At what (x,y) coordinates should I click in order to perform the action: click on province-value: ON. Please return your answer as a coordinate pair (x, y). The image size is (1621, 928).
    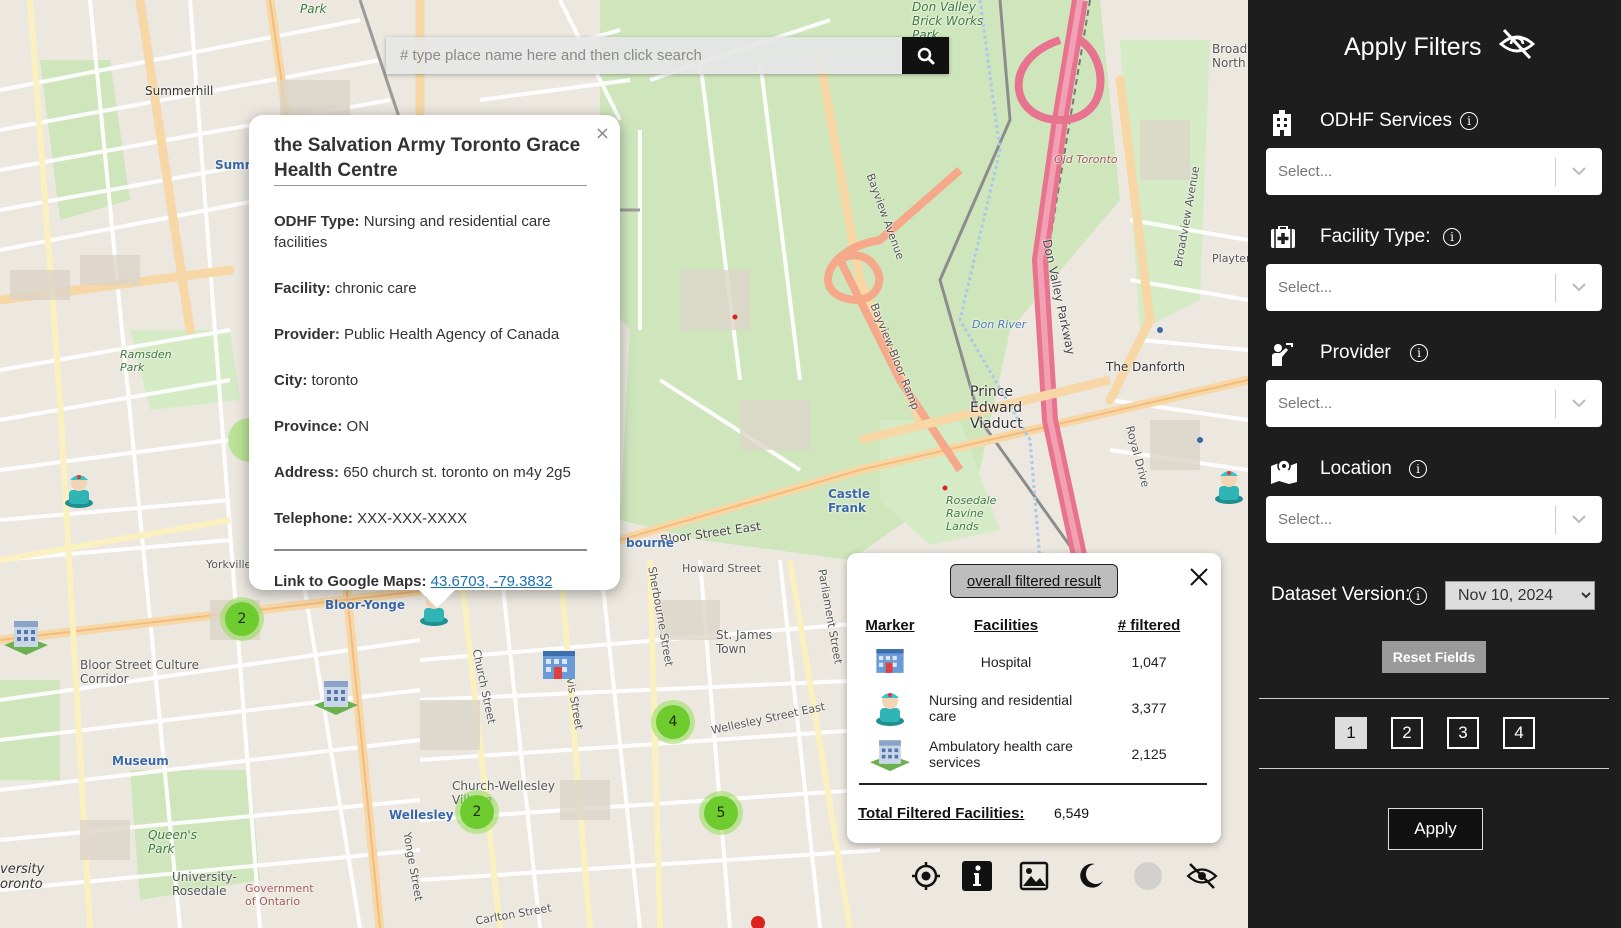
    Looking at the image, I should click on (358, 426).